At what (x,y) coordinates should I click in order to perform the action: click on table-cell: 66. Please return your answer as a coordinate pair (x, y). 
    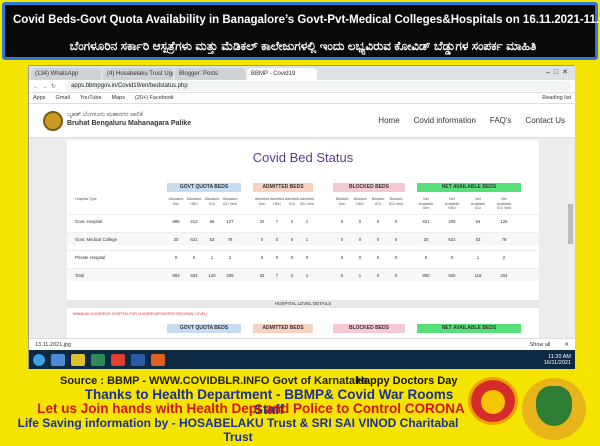
    Looking at the image, I should click on (212, 221).